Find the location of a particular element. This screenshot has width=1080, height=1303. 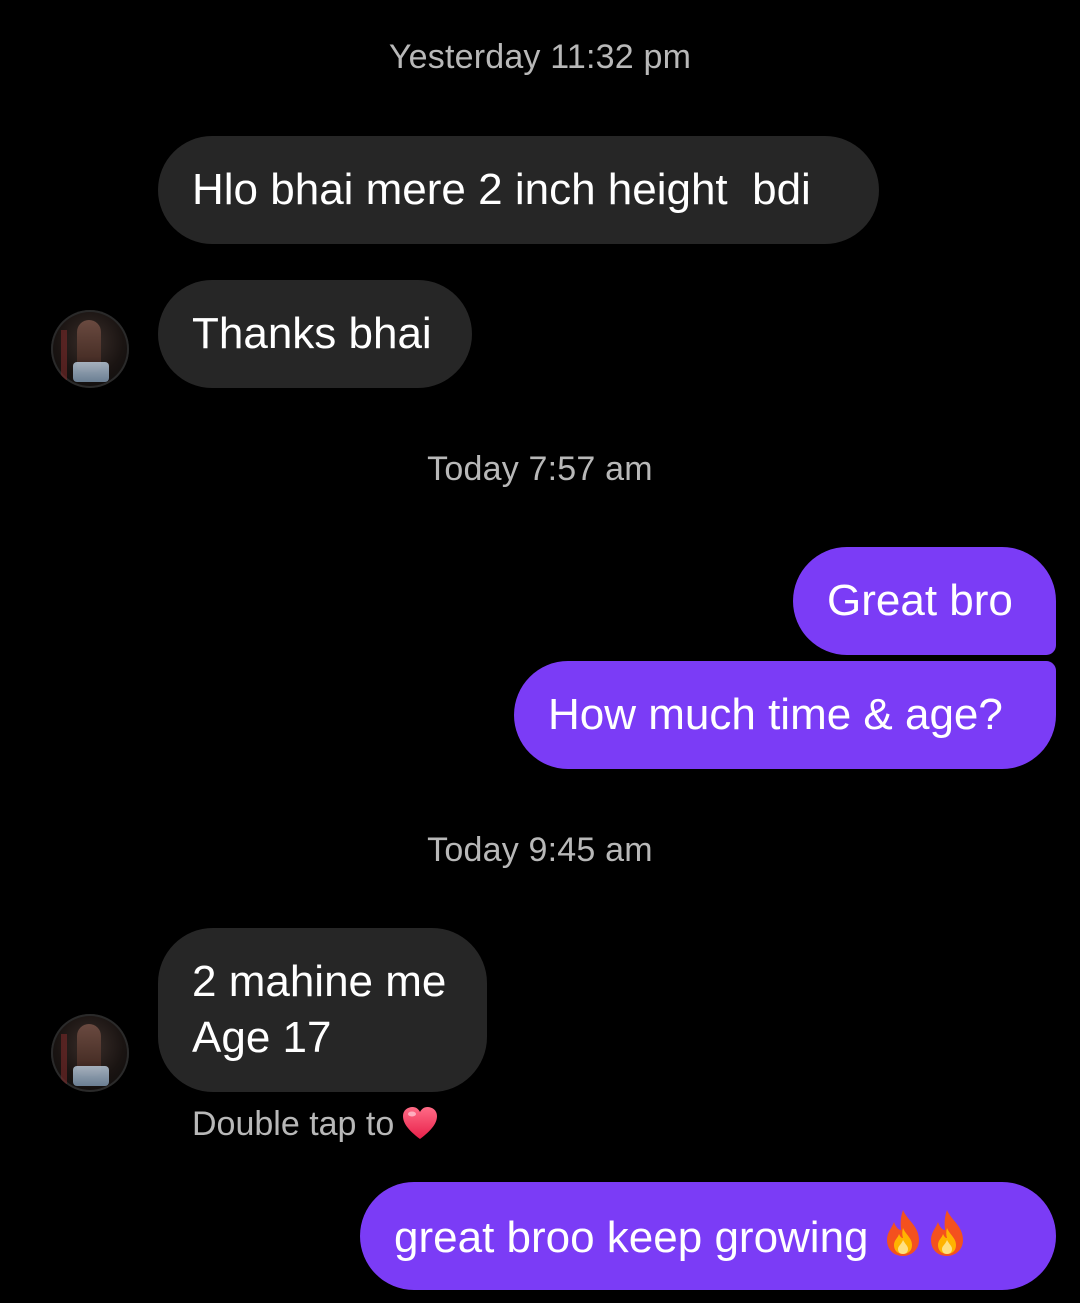

message-text: great broo keep growing is located at coordinates (637, 1237).